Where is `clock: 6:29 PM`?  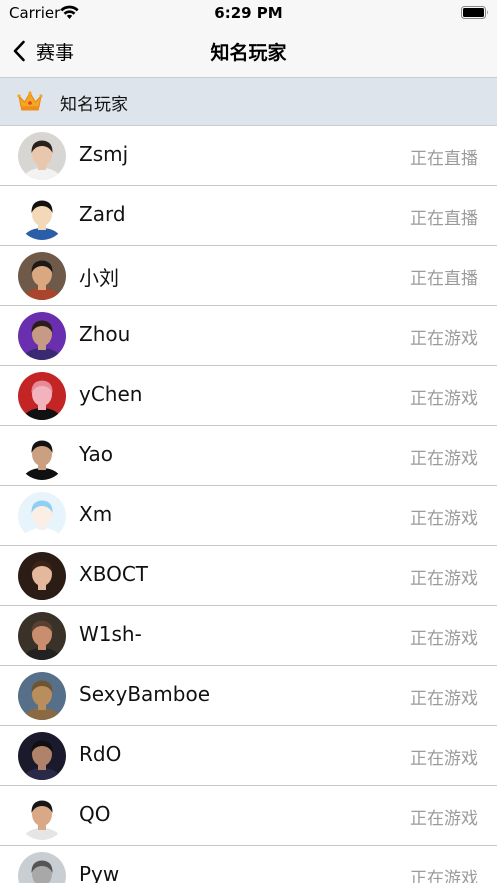
clock: 6:29 PM is located at coordinates (248, 13).